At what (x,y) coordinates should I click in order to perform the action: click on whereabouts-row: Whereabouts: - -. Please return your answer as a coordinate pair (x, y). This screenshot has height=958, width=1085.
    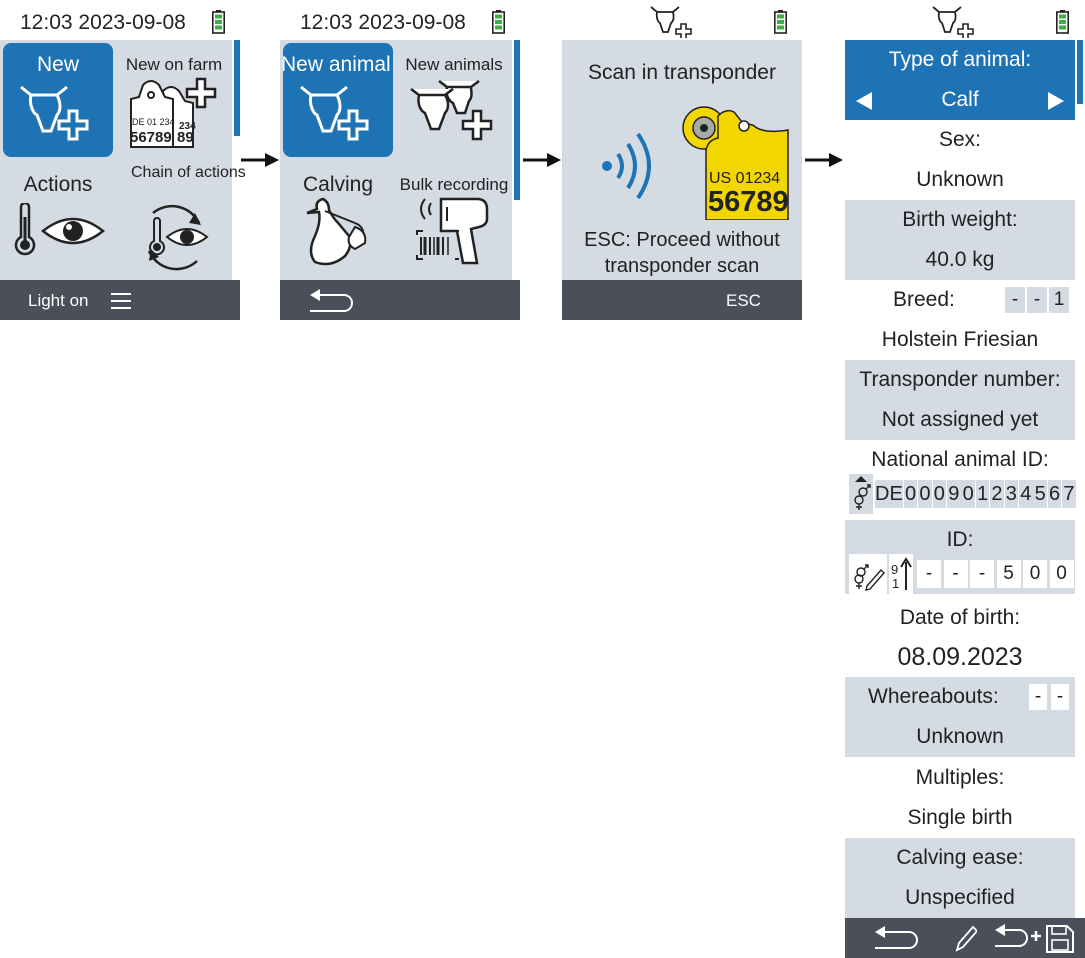
    Looking at the image, I should click on (960, 697).